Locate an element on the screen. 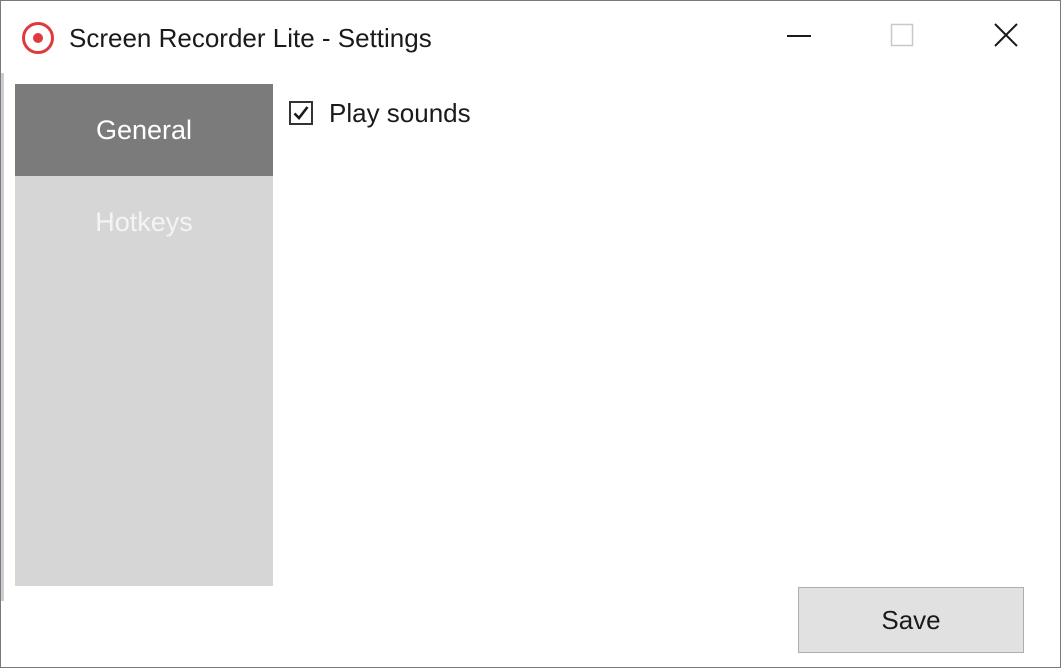 The image size is (1061, 668). sidebar-item-general: General is located at coordinates (144, 130).